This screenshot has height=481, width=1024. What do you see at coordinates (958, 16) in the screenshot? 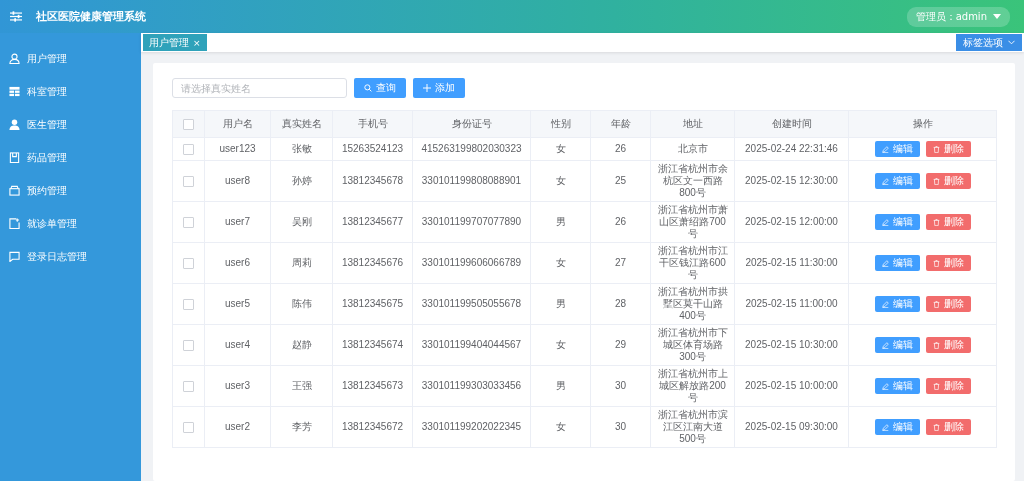
I see `user-menu: 管理员：admin` at bounding box center [958, 16].